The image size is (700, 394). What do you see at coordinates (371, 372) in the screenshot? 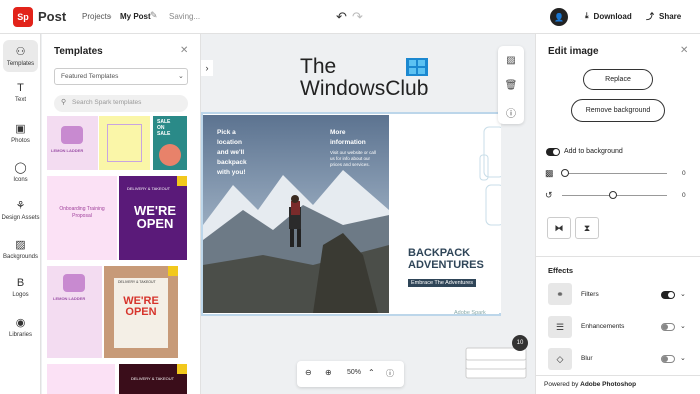
I see `chevron-up-icon: ⌃` at bounding box center [371, 372].